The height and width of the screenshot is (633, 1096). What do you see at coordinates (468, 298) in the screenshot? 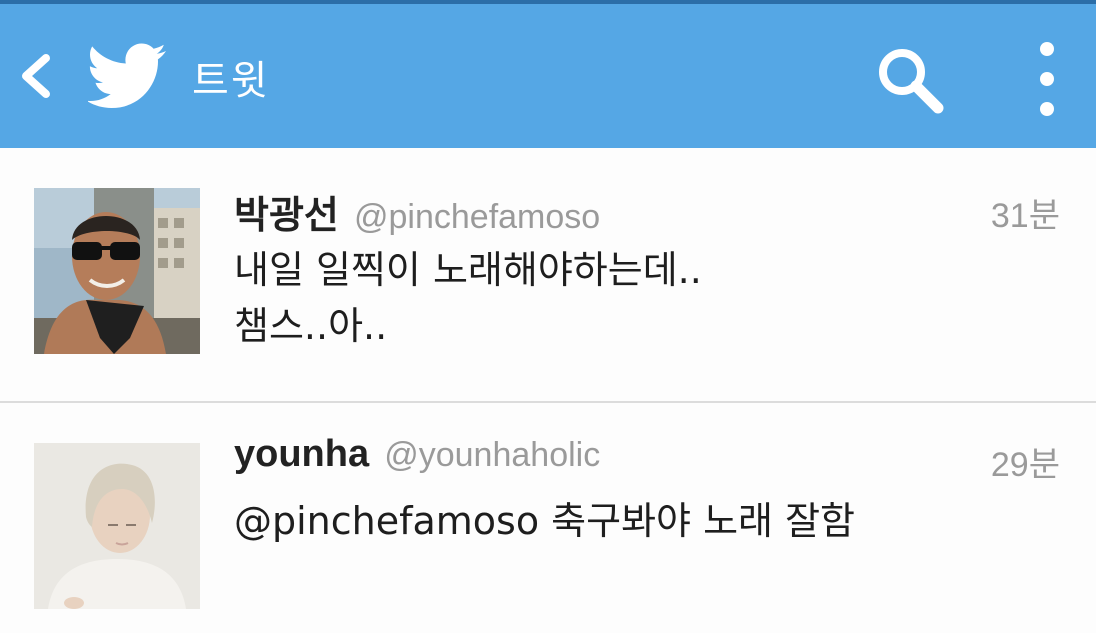
I see `tweet-body: 내일 일찍이 노래해야하는데.. 챔스..아..` at bounding box center [468, 298].